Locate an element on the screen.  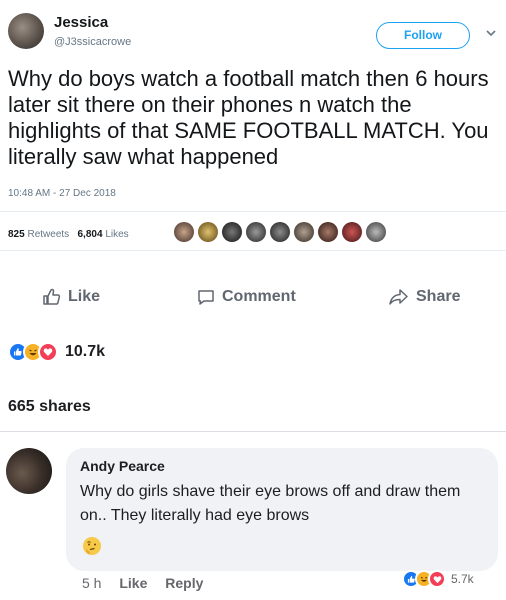
divider is located at coordinates (253, 431).